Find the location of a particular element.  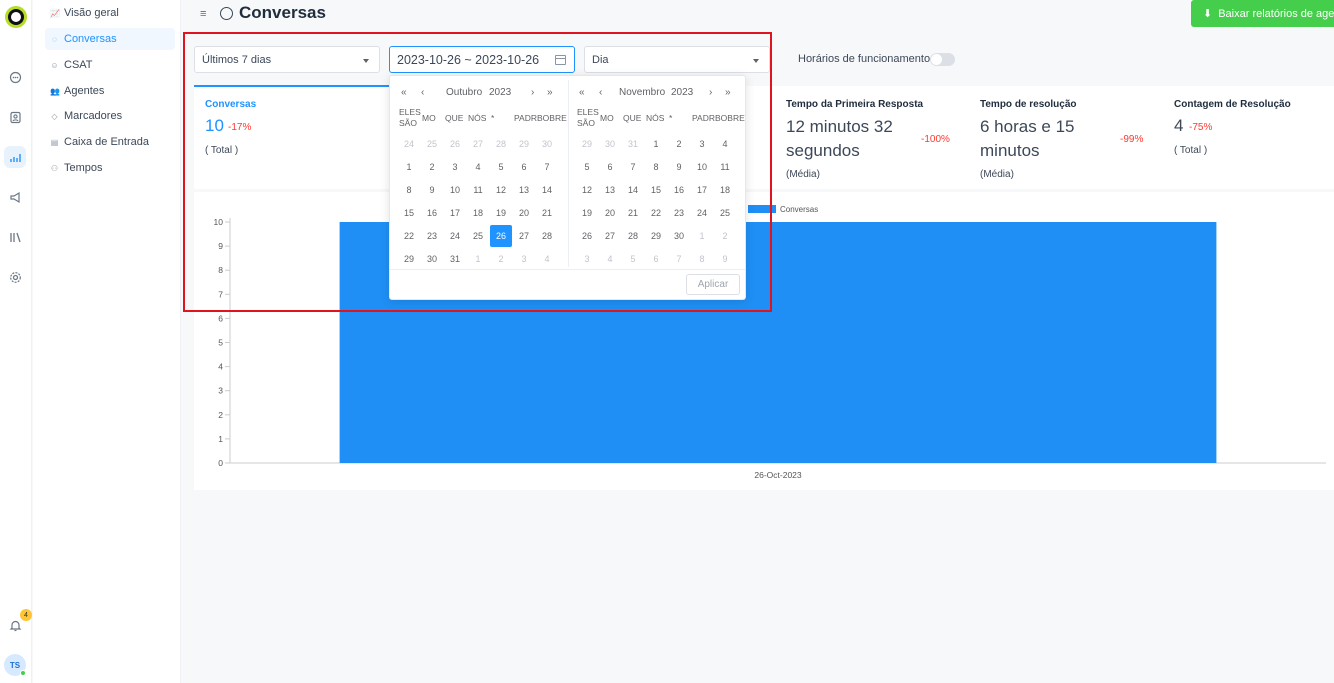

sidebar-item-label: Tempos is located at coordinates (83, 168).